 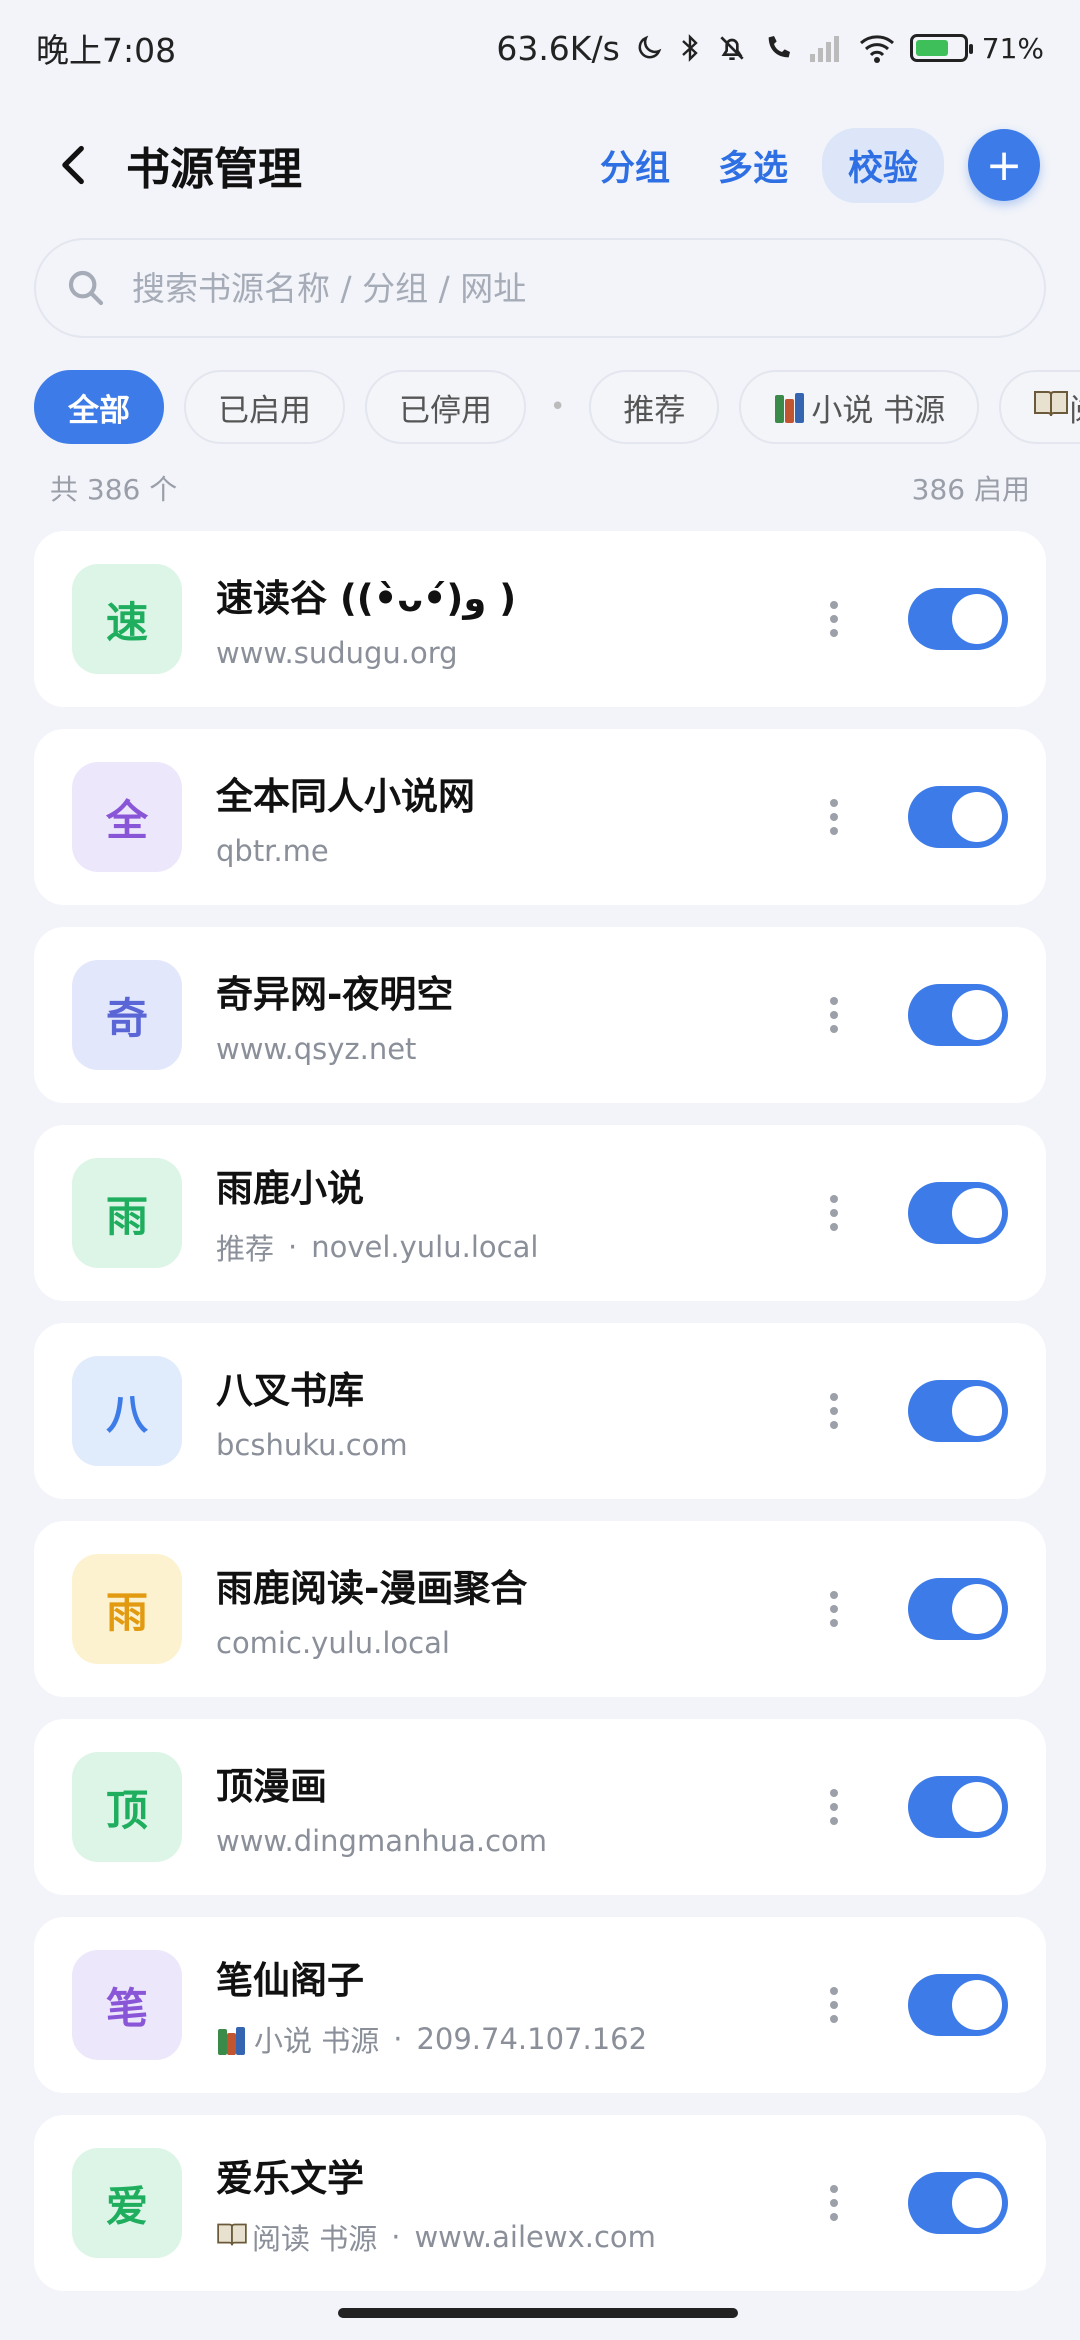 What do you see at coordinates (882, 165) in the screenshot?
I see `check-button: 校验` at bounding box center [882, 165].